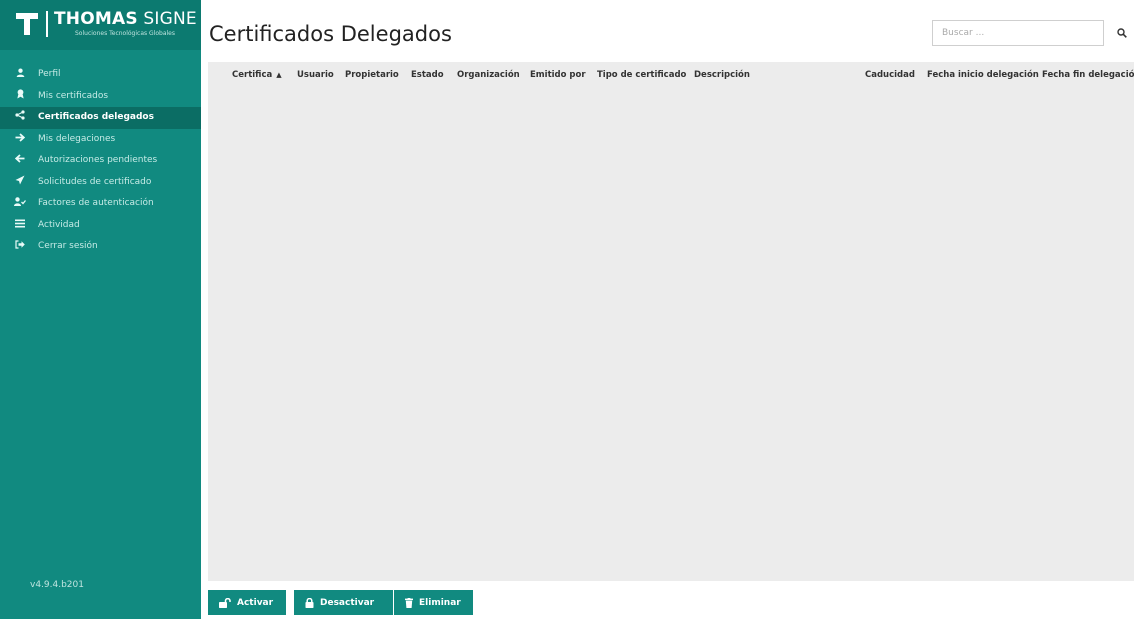 This screenshot has height=619, width=1134. What do you see at coordinates (409, 602) in the screenshot?
I see `trash-icon` at bounding box center [409, 602].